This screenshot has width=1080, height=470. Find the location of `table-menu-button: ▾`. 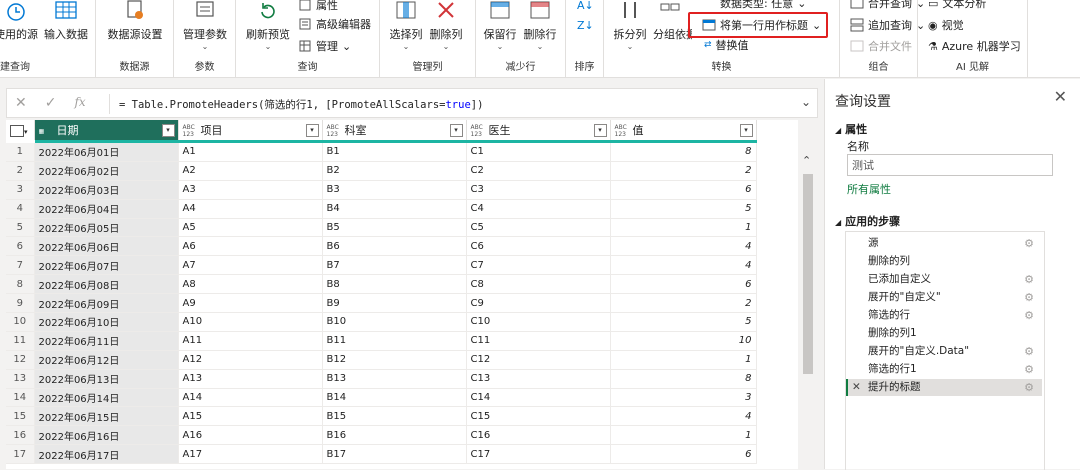

table-menu-button: ▾ is located at coordinates (20, 131).